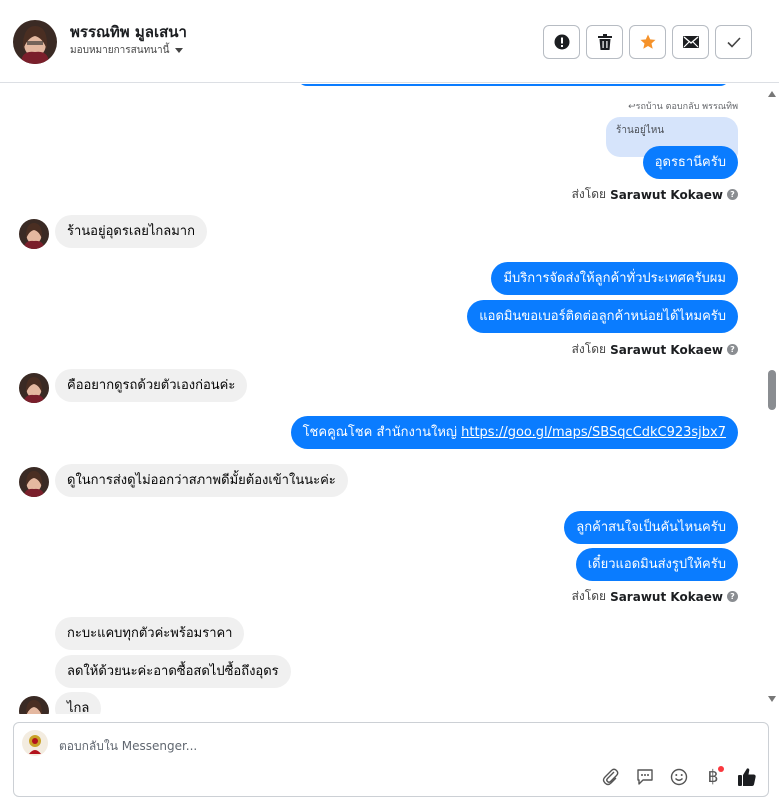 The image size is (779, 802). What do you see at coordinates (35, 42) in the screenshot?
I see `customer-avatar` at bounding box center [35, 42].